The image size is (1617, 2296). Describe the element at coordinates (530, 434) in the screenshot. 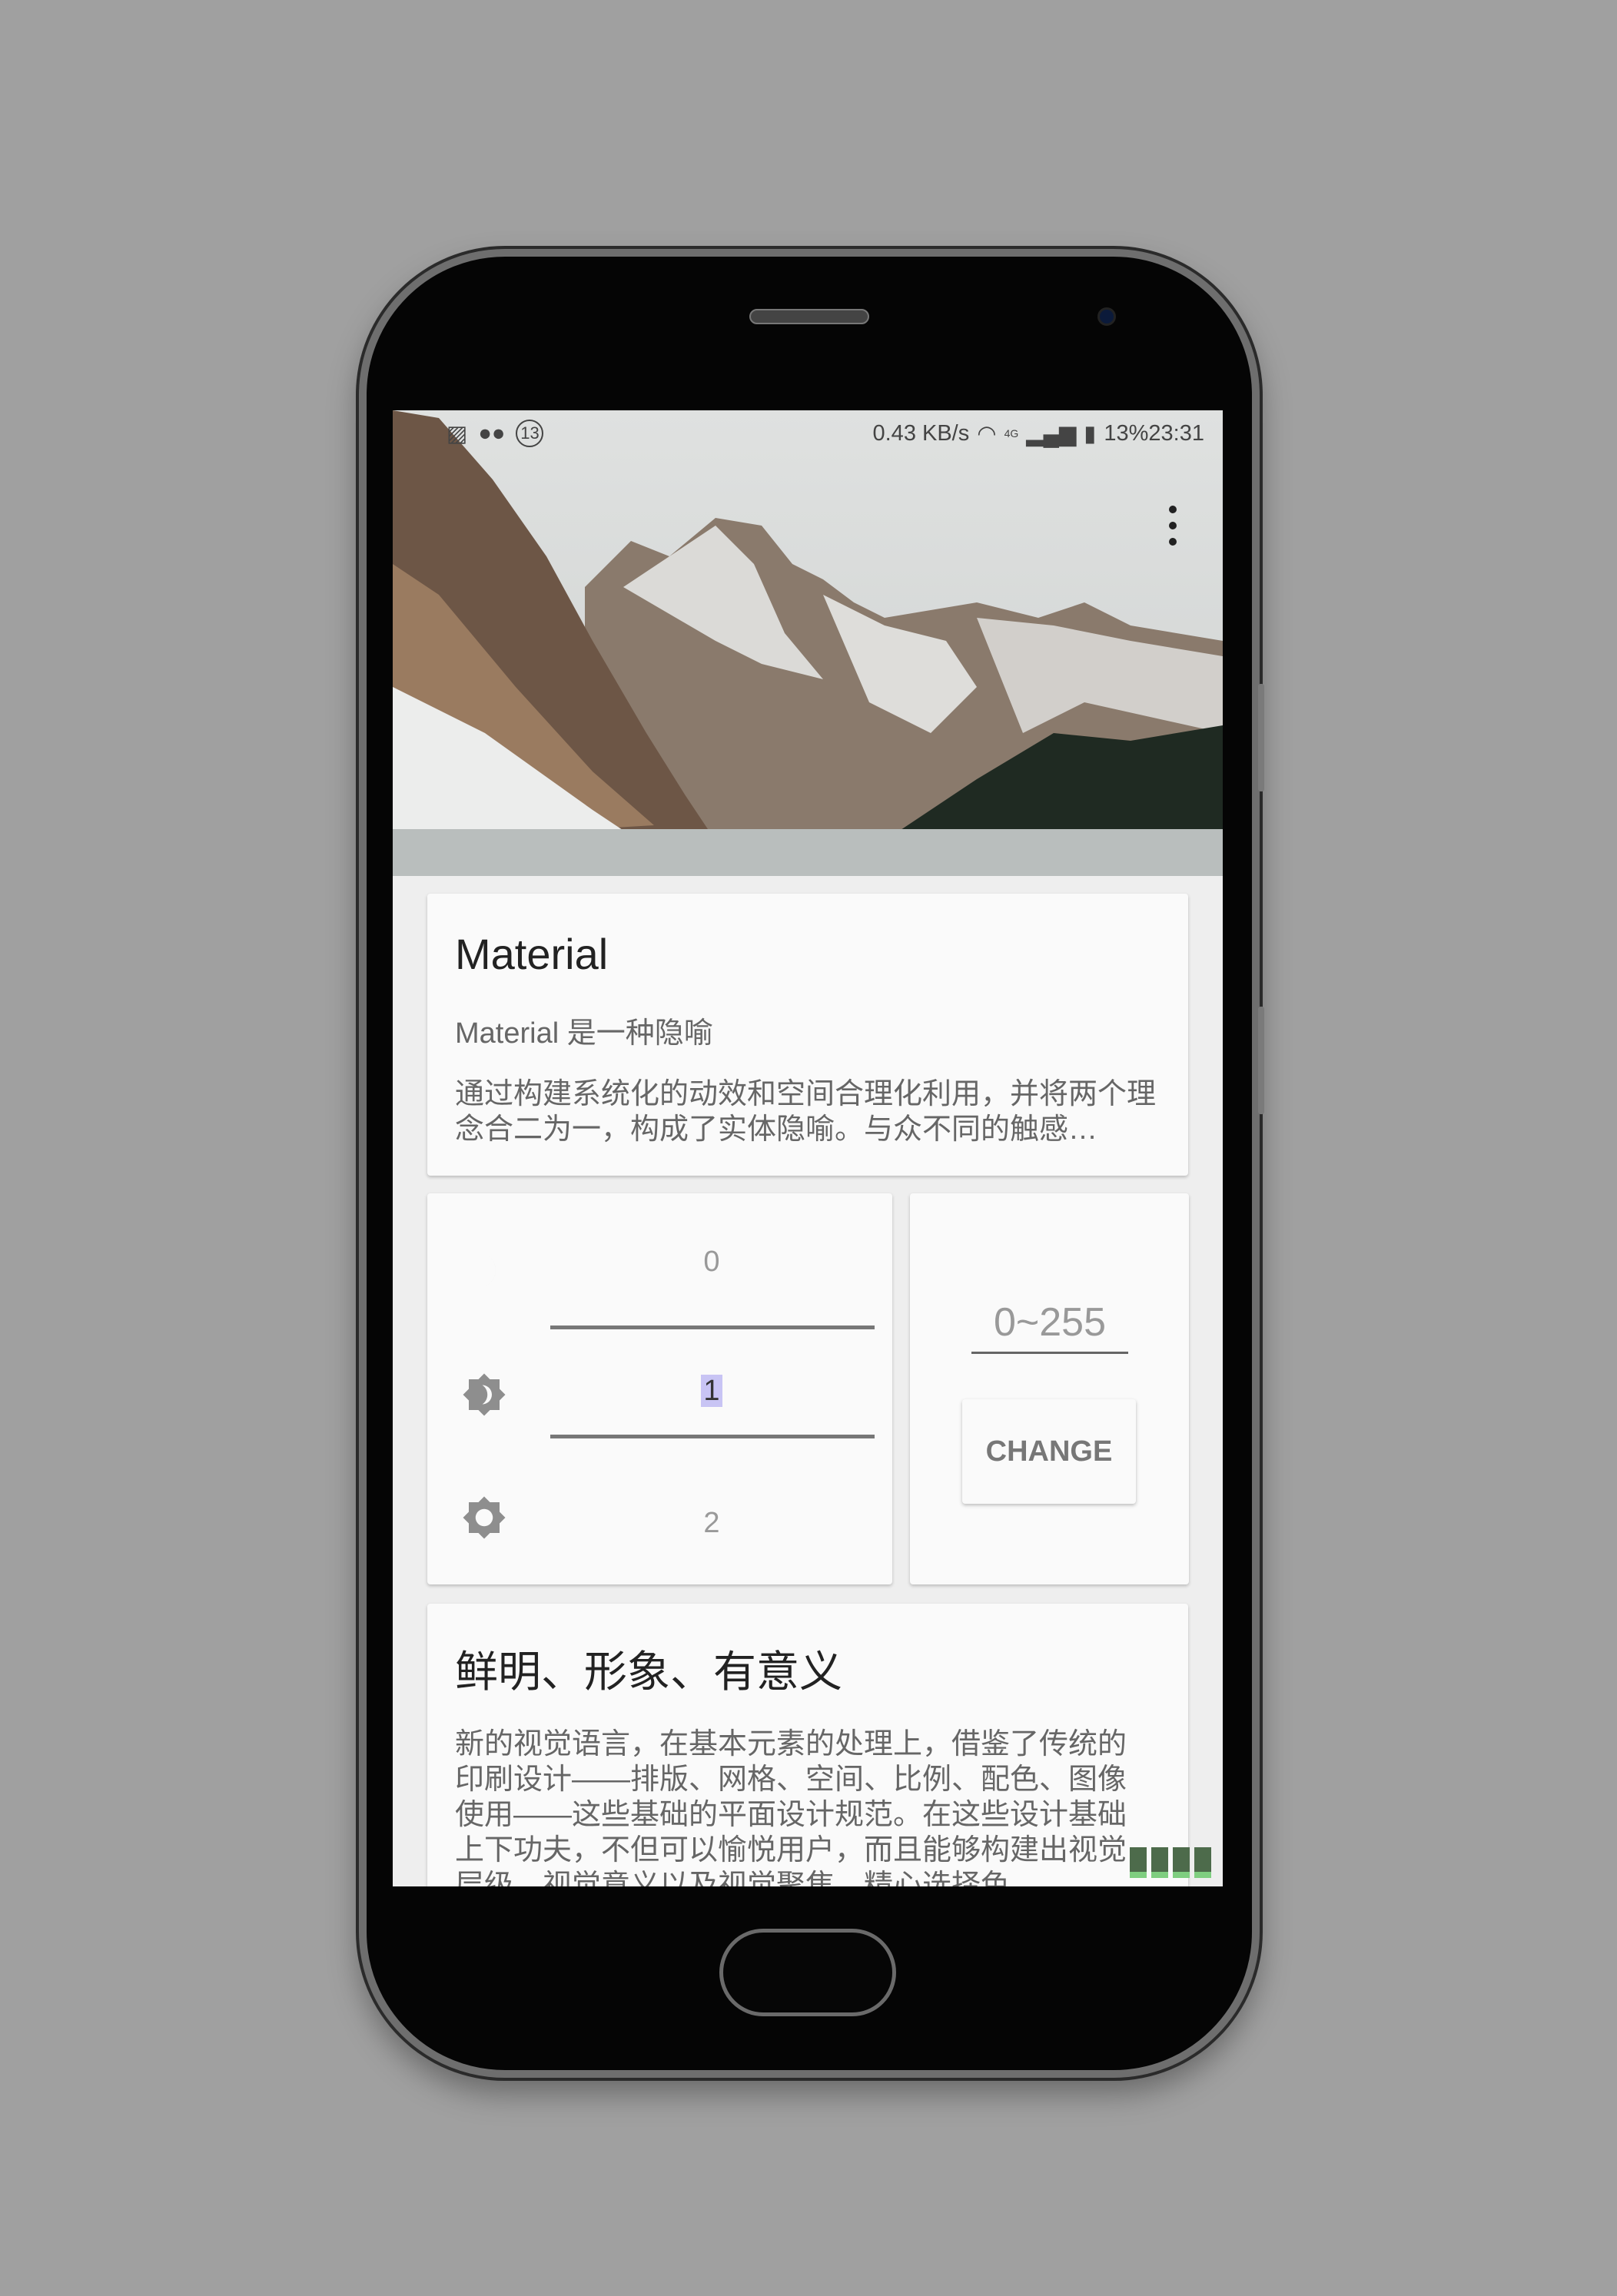

I see `notification-count-icon: 13` at that location.